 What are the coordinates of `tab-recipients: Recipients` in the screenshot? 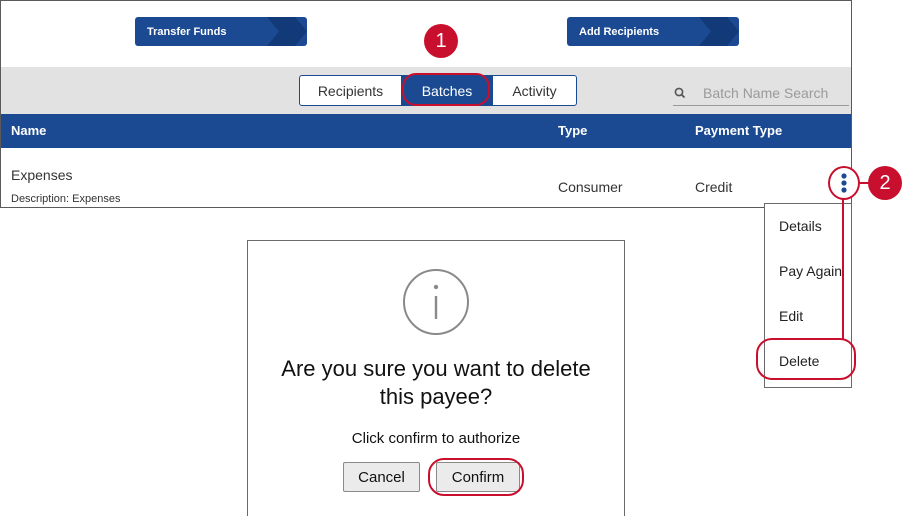 It's located at (351, 90).